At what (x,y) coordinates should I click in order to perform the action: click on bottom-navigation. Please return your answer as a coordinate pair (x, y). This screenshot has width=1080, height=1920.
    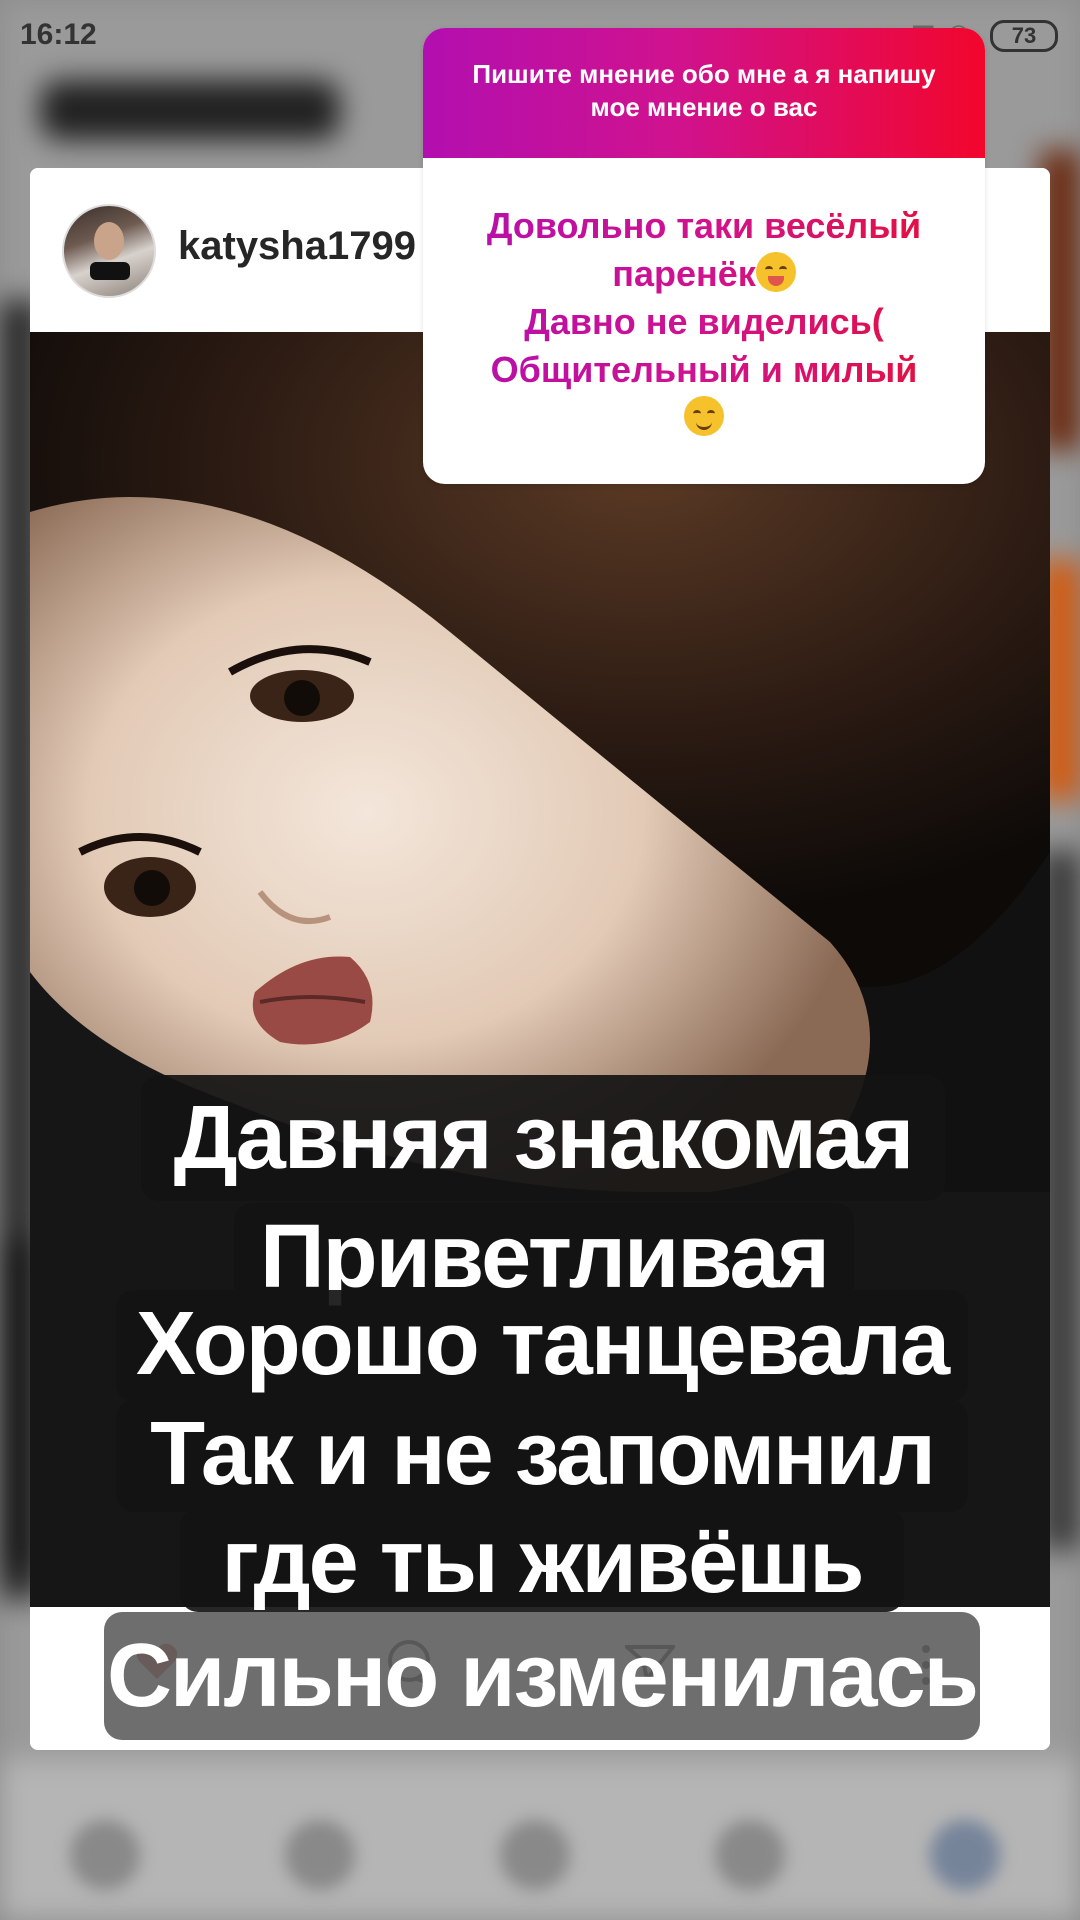
    Looking at the image, I should click on (540, 1845).